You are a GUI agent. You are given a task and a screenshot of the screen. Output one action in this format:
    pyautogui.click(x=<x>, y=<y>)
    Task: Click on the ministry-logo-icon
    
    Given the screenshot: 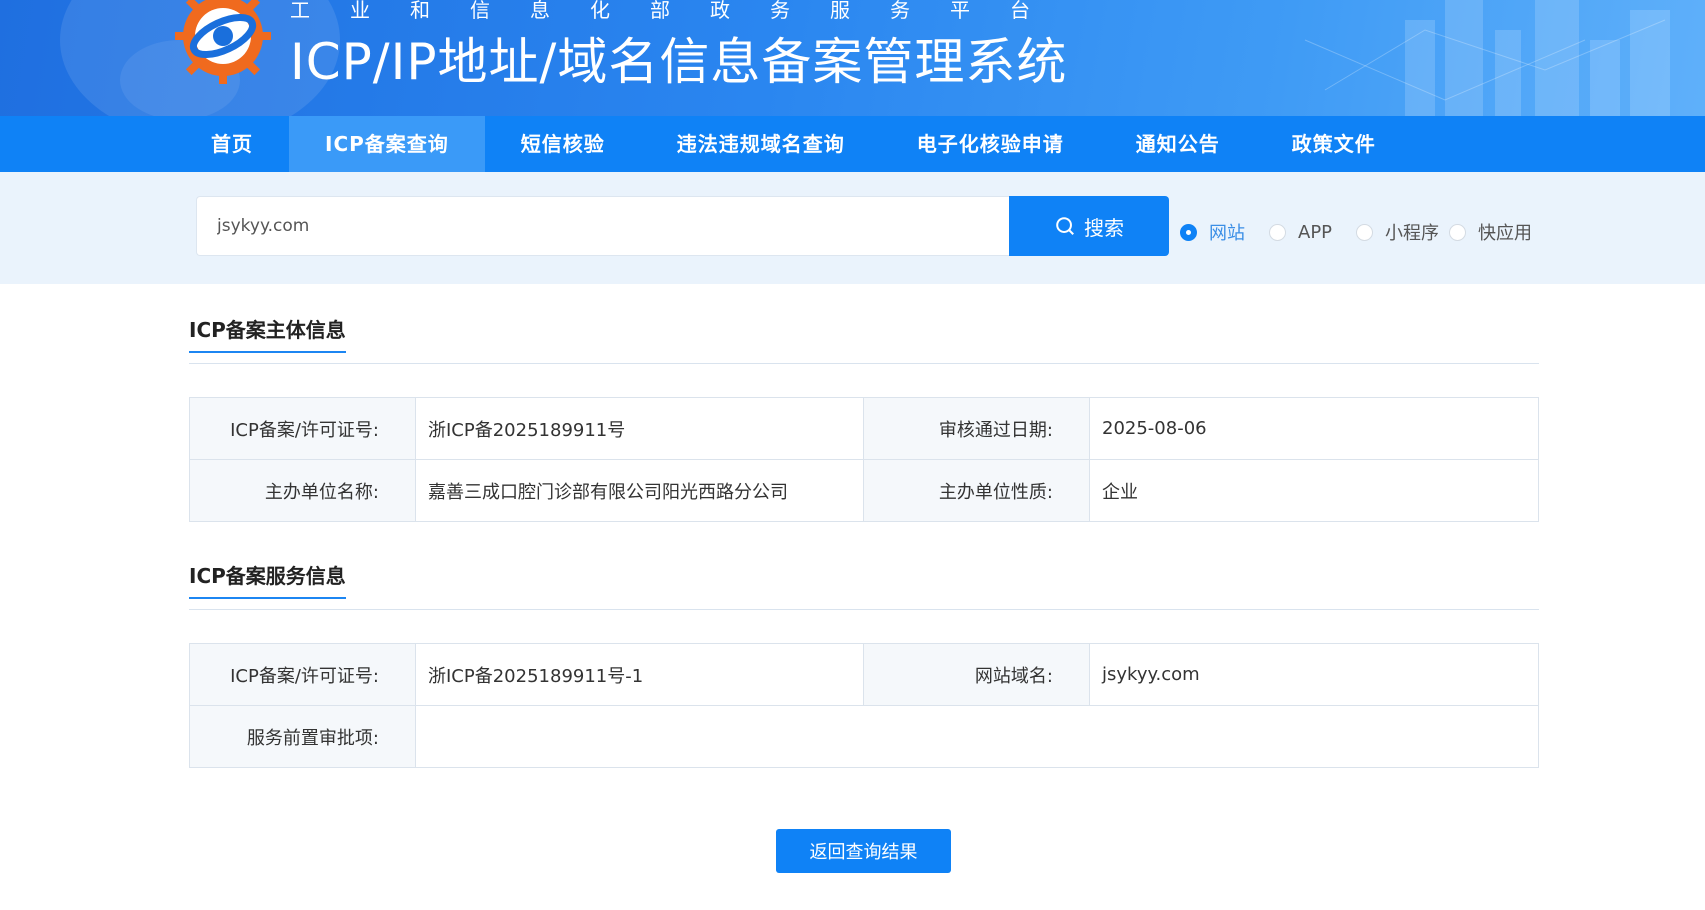 What is the action you would take?
    pyautogui.click(x=223, y=42)
    